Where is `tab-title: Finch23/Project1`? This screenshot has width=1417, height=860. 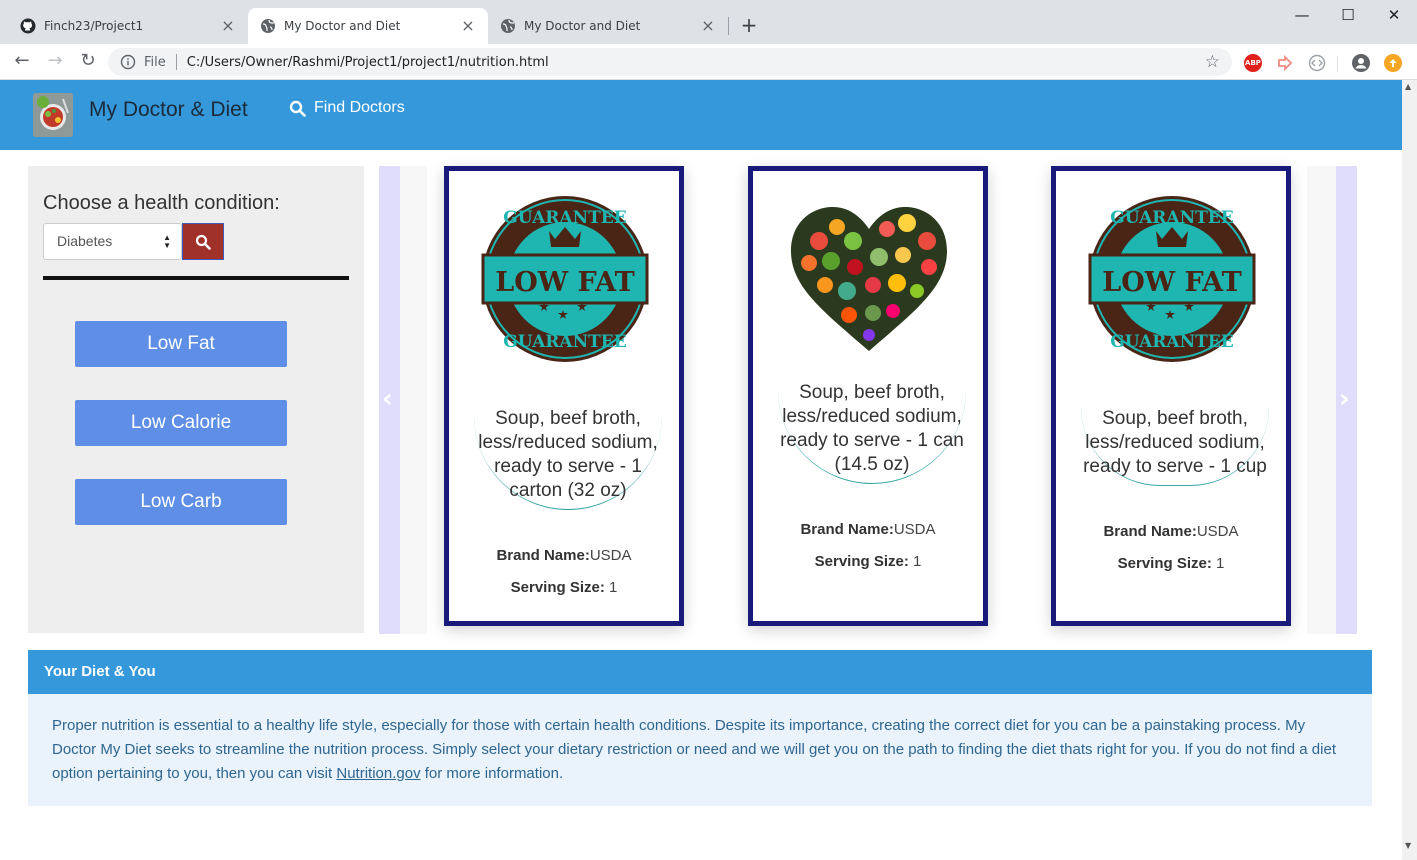
tab-title: Finch23/Project1 is located at coordinates (94, 26).